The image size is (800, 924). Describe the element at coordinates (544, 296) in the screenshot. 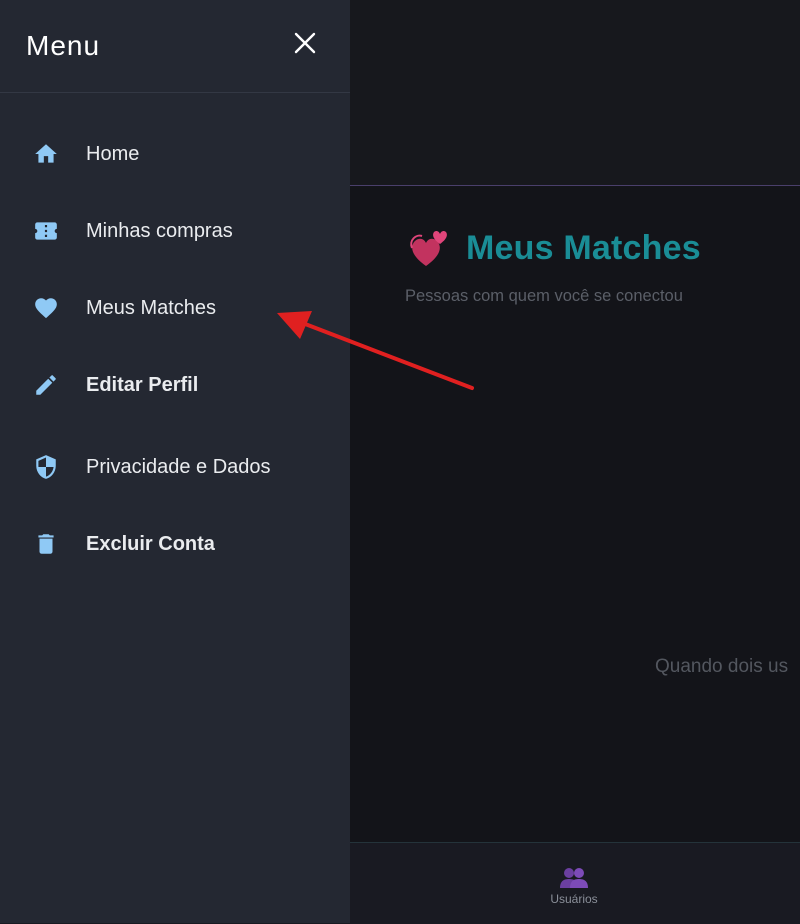

I see `page-subtitle: Pessoas com quem você se conectou` at that location.